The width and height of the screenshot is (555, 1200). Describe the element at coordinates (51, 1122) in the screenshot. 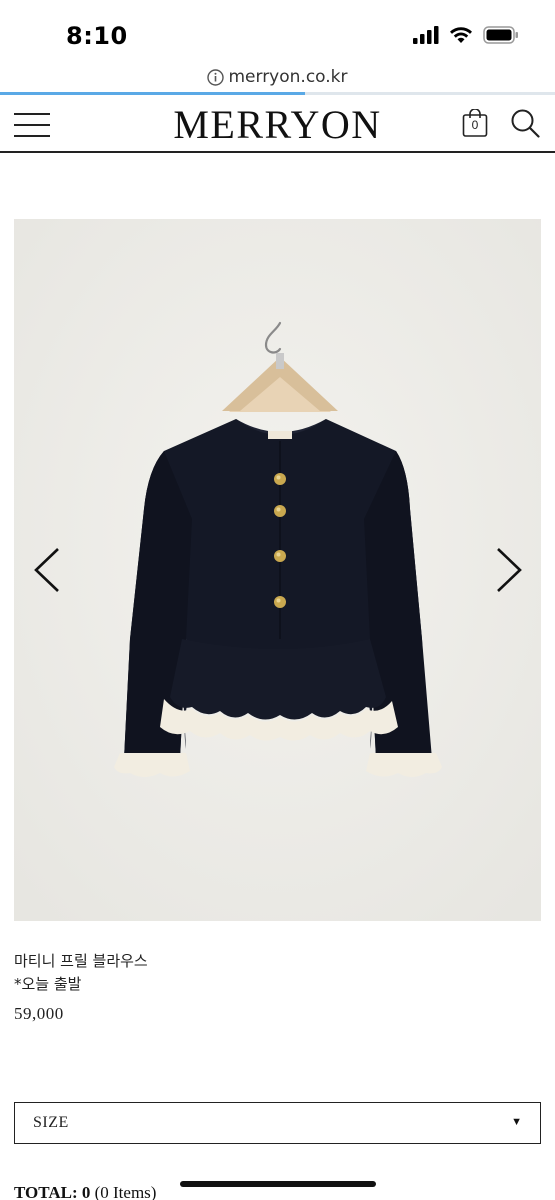

I see `size-select-label: SIZE` at that location.